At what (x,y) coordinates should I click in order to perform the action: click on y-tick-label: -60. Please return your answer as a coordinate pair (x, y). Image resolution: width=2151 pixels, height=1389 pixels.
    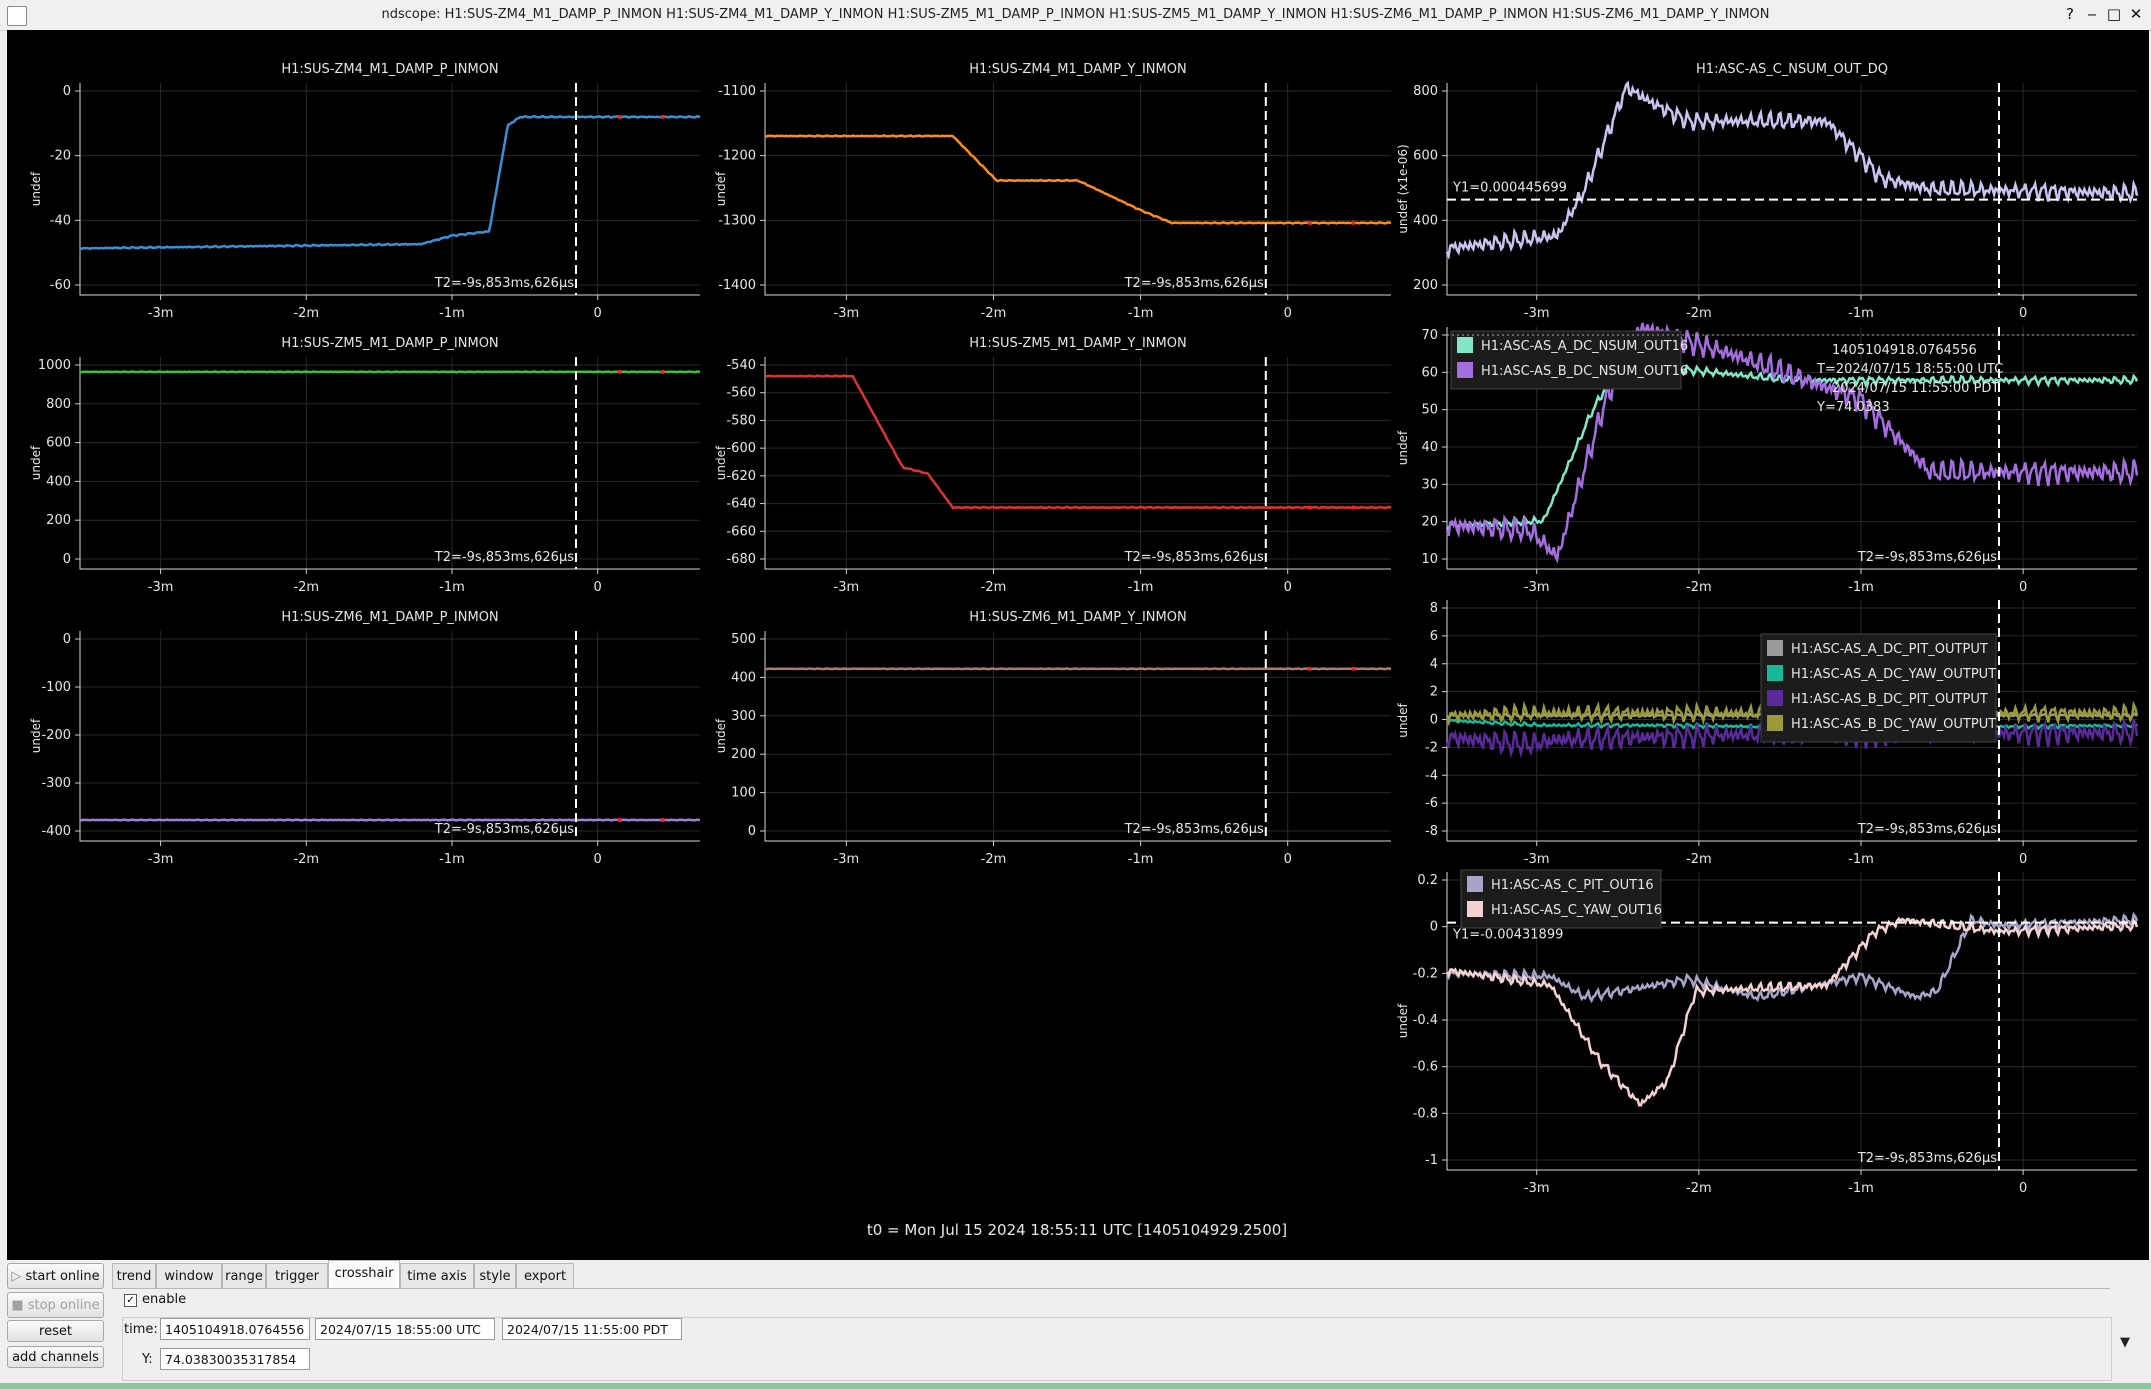
    Looking at the image, I should click on (60, 285).